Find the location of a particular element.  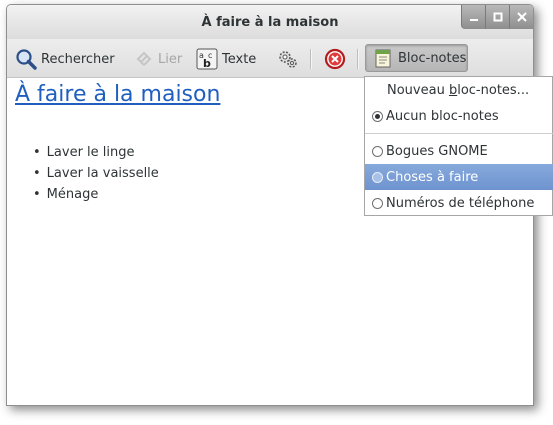

notebook-button: Bloc-notes is located at coordinates (416, 58).